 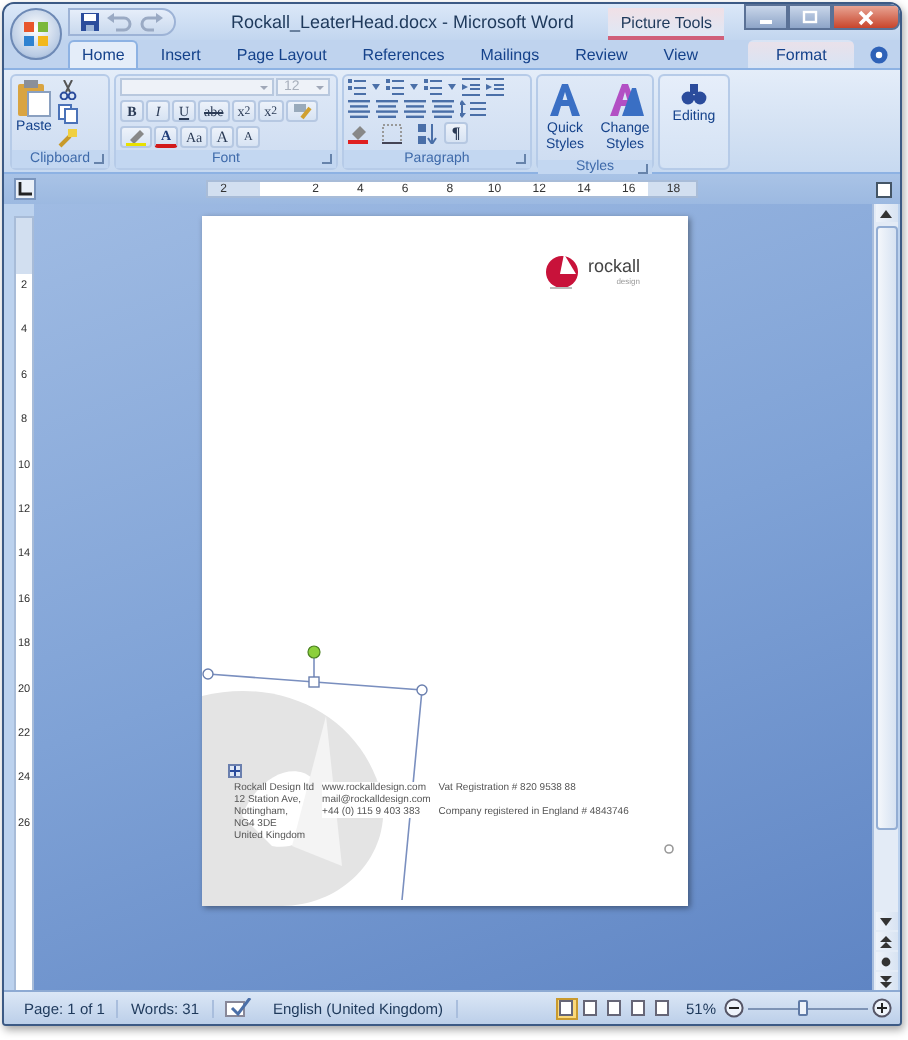 I want to click on contextual-tab-title: Picture Tools, so click(x=666, y=24).